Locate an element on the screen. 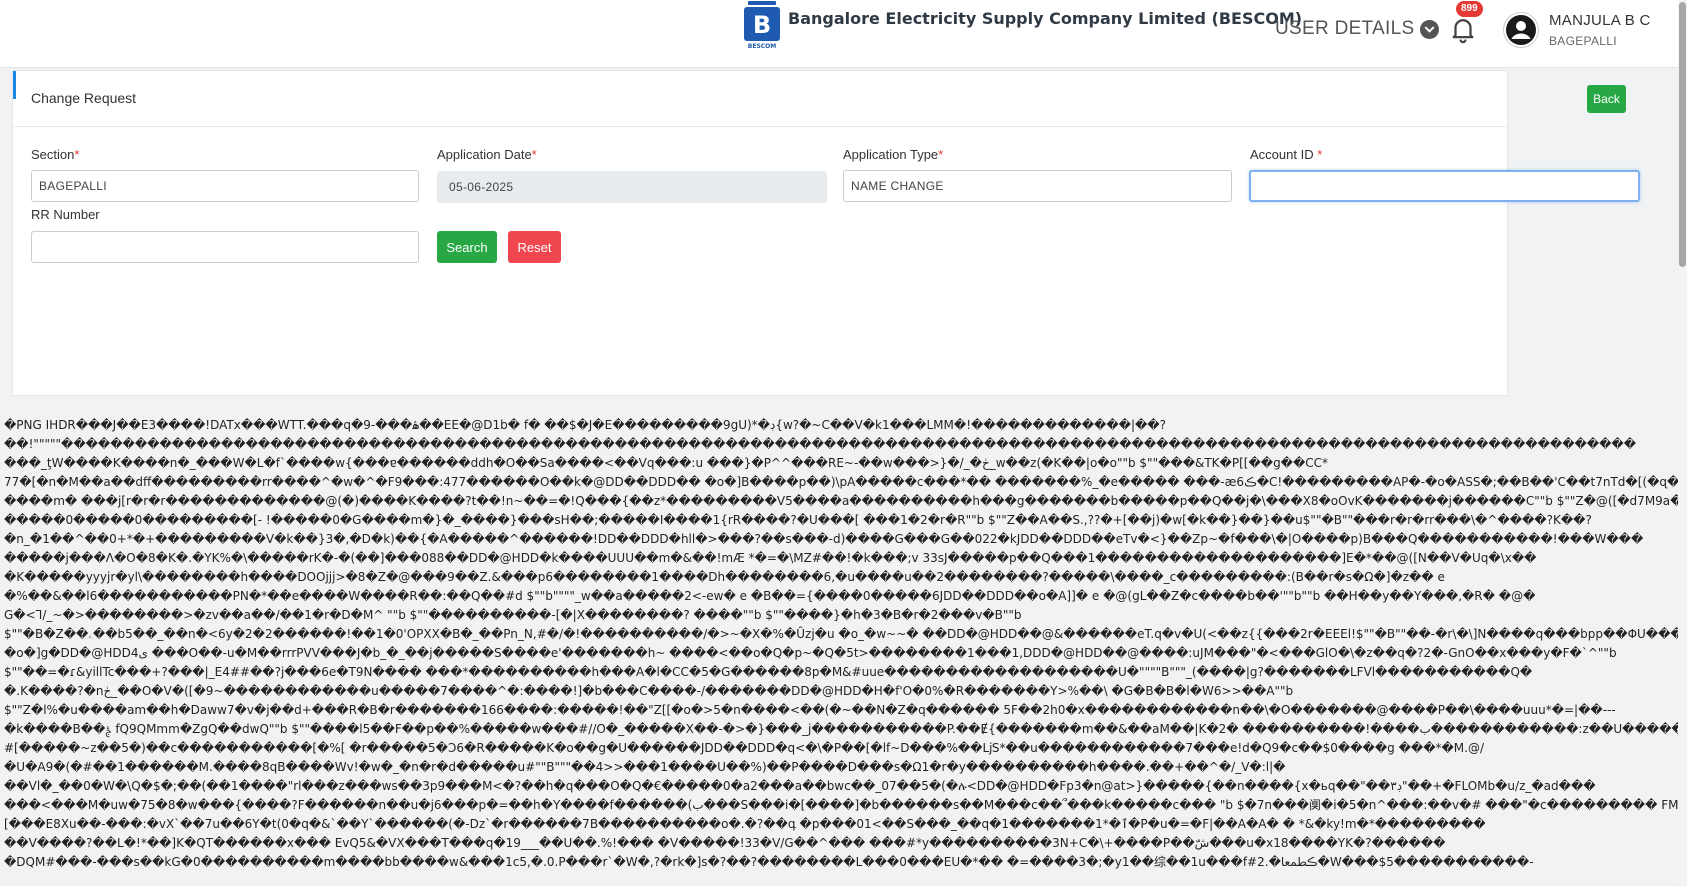  user-details-menu: USER DETAILS is located at coordinates (1357, 29).